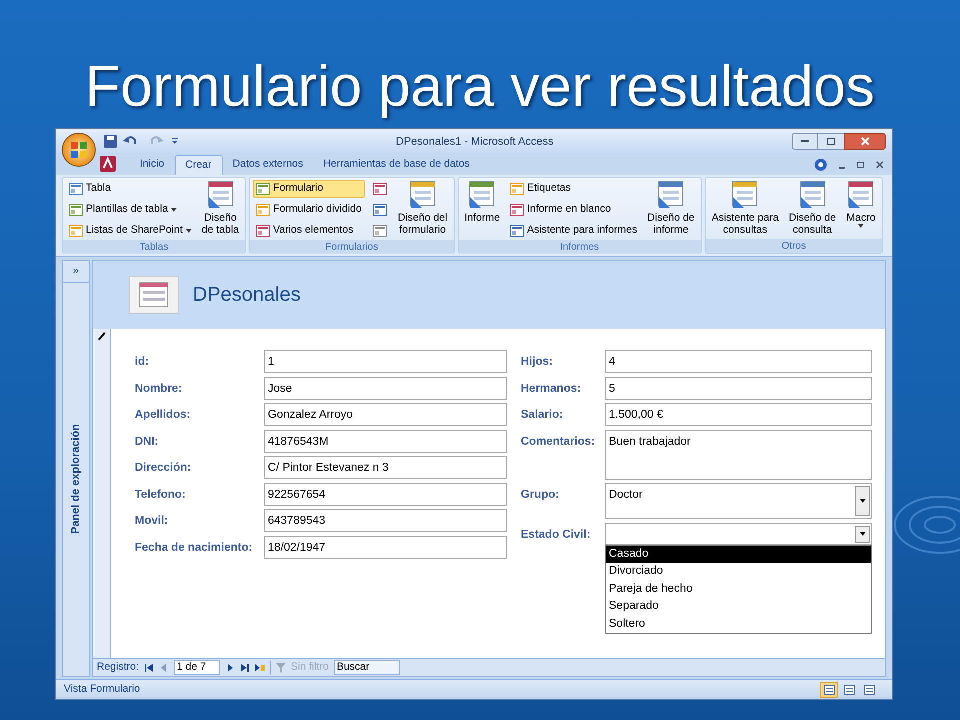 The width and height of the screenshot is (960, 720). What do you see at coordinates (385, 361) in the screenshot?
I see `input-field: 1` at bounding box center [385, 361].